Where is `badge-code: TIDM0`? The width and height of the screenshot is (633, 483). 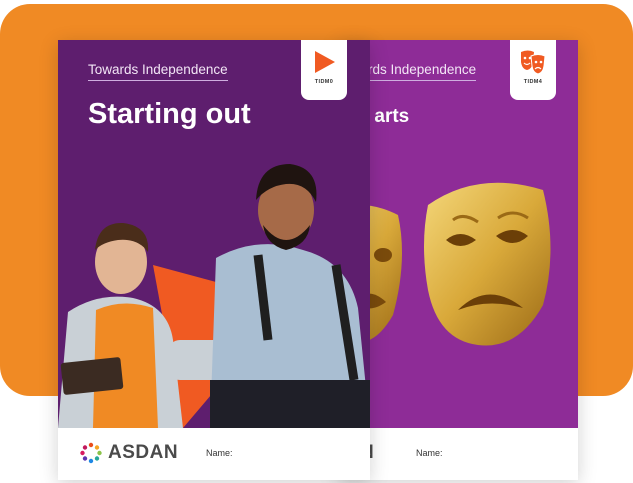
badge-code: TIDM0 is located at coordinates (324, 82).